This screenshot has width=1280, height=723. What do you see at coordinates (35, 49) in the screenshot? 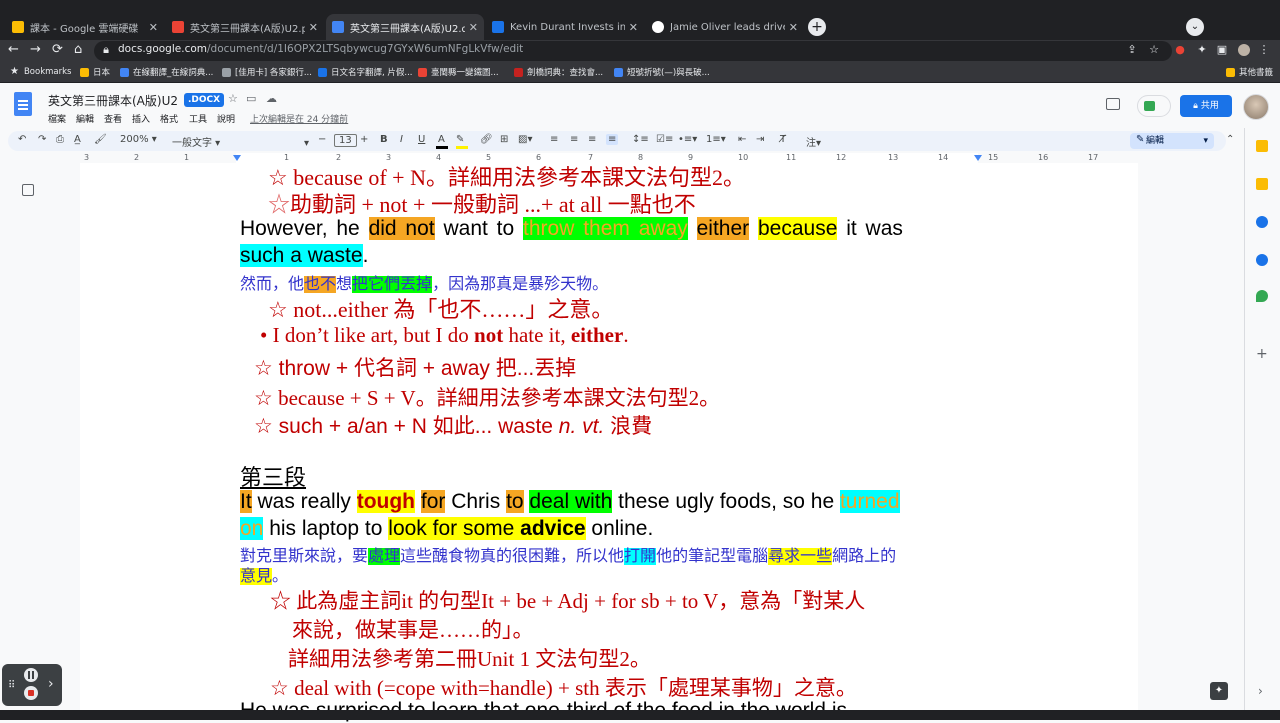
I see `forward-arrow-icon: →` at bounding box center [35, 49].